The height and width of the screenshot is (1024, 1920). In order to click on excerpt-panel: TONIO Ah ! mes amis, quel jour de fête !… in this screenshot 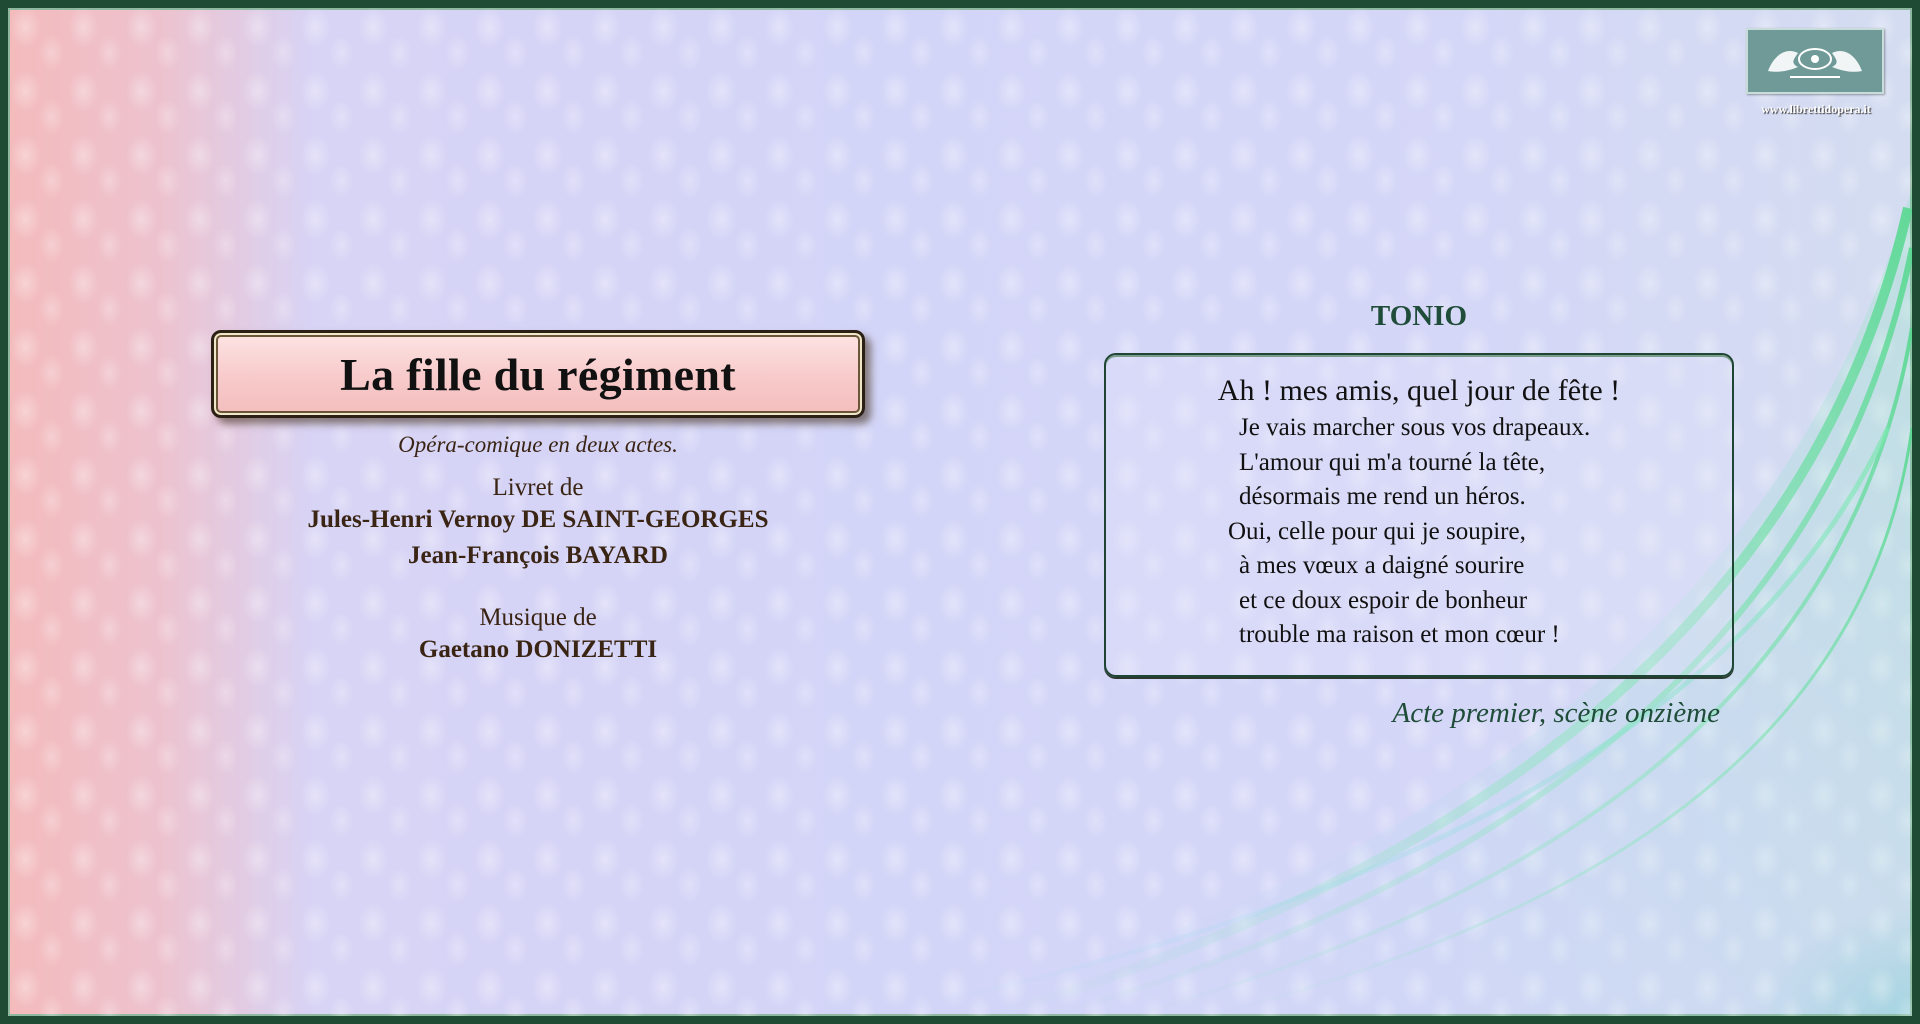, I will do `click(1419, 515)`.